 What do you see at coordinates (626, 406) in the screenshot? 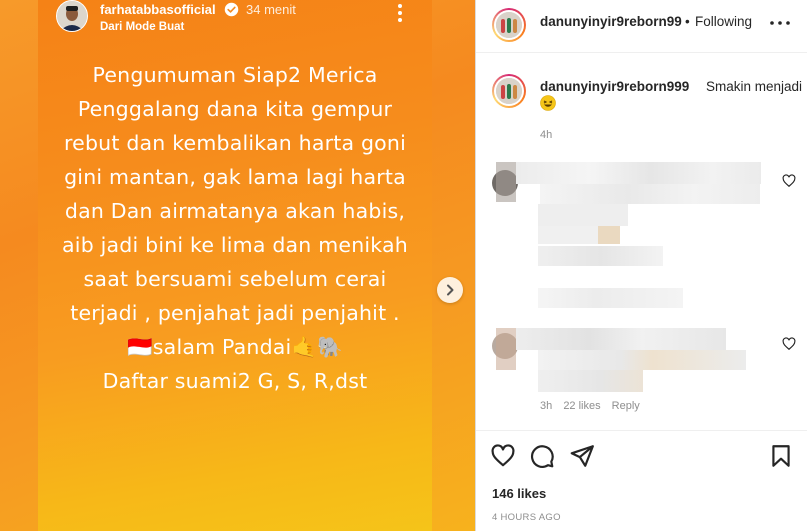
I see `reply-button: Reply` at bounding box center [626, 406].